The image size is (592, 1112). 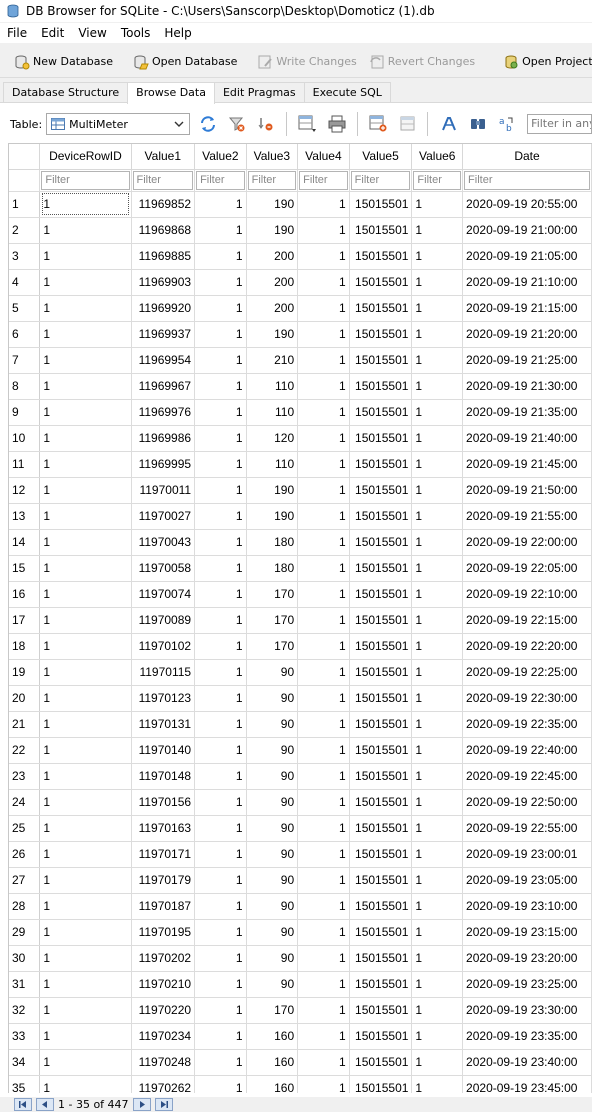 What do you see at coordinates (25, 854) in the screenshot?
I see `row-number: 26` at bounding box center [25, 854].